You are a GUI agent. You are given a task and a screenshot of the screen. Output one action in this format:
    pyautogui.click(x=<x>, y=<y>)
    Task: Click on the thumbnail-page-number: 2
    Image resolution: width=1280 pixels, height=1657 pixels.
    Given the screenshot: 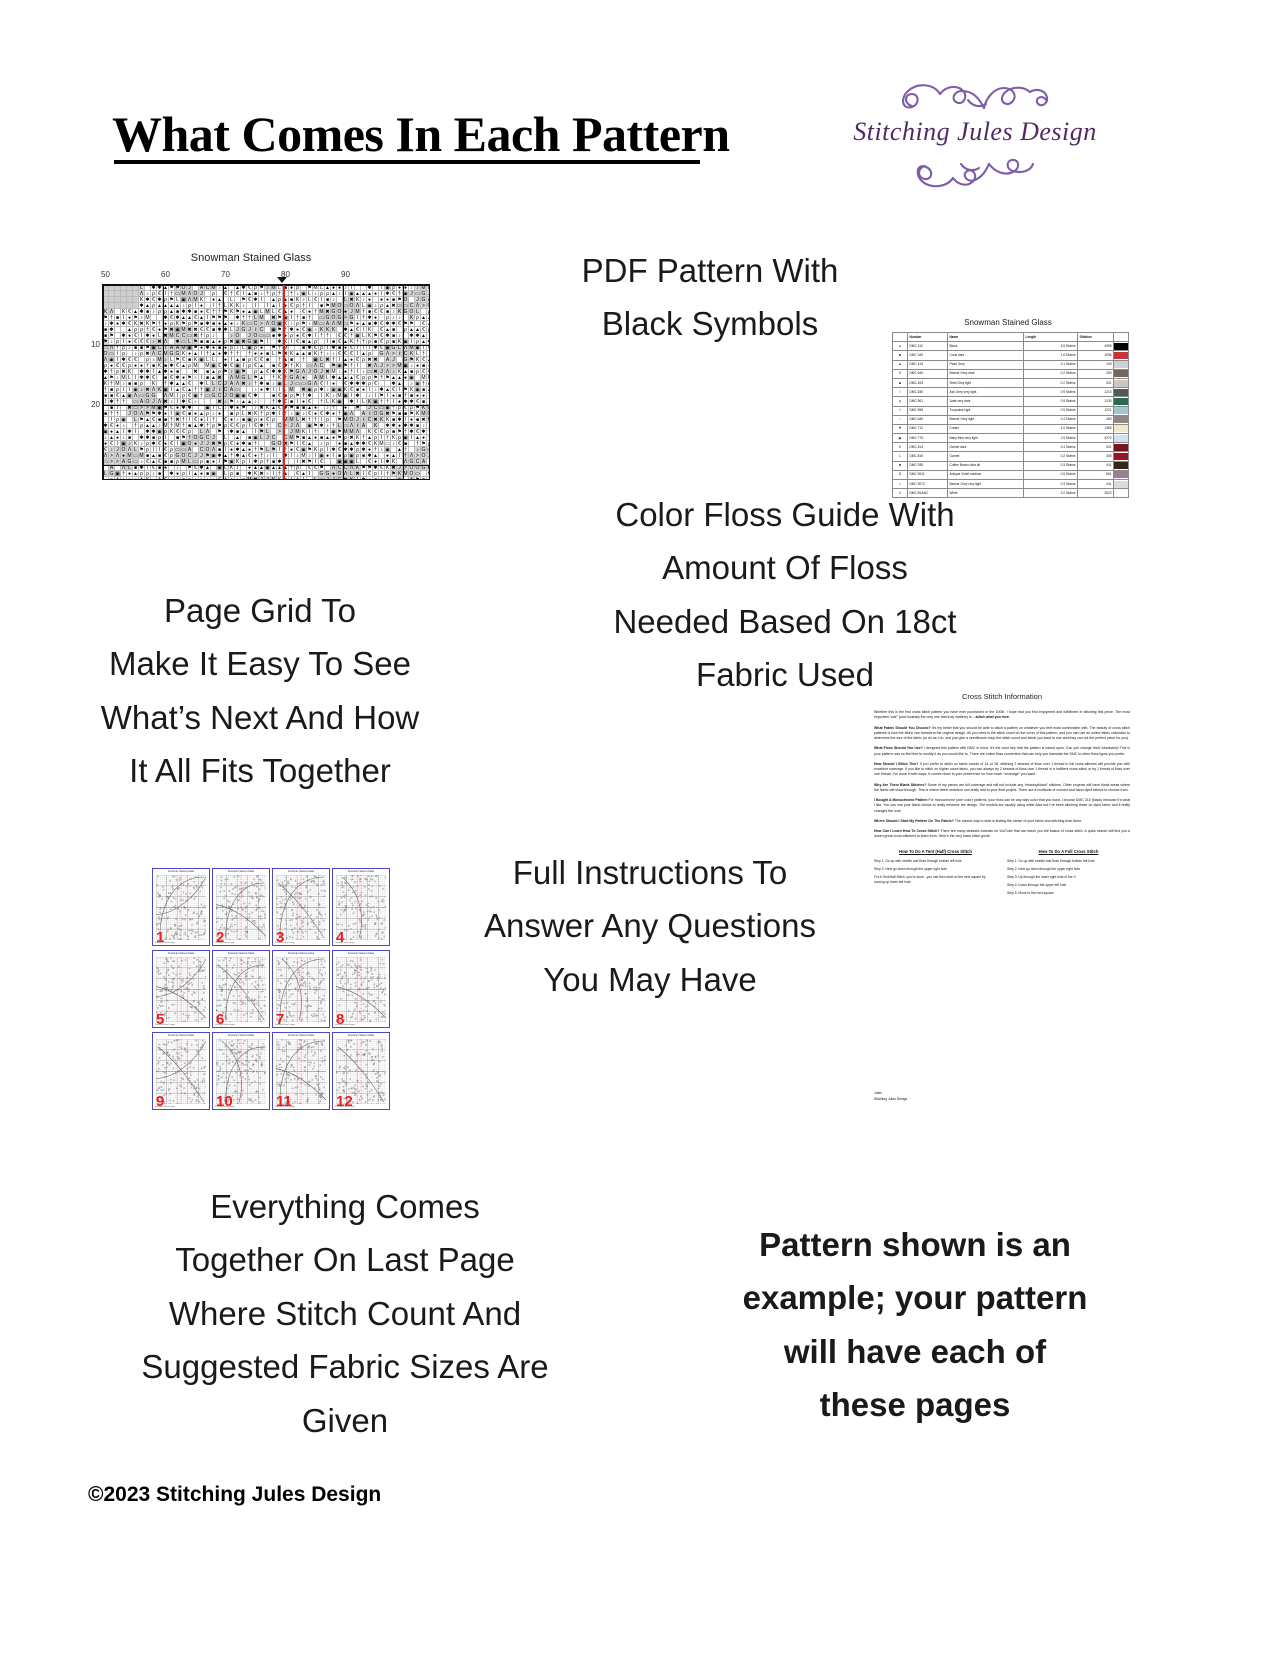 What is the action you would take?
    pyautogui.click(x=220, y=937)
    